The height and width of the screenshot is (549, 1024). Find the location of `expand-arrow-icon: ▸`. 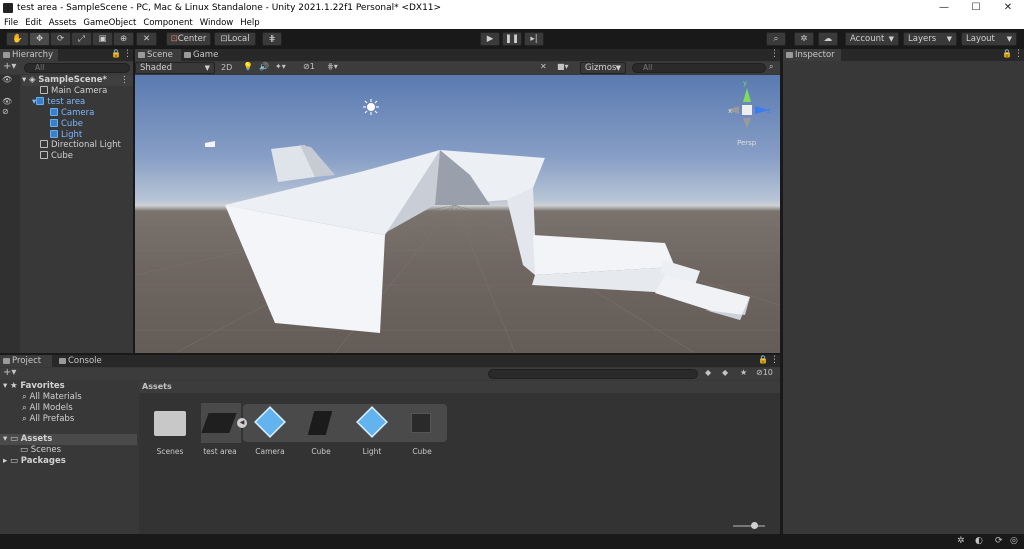

expand-arrow-icon: ▸ is located at coordinates (5, 461).